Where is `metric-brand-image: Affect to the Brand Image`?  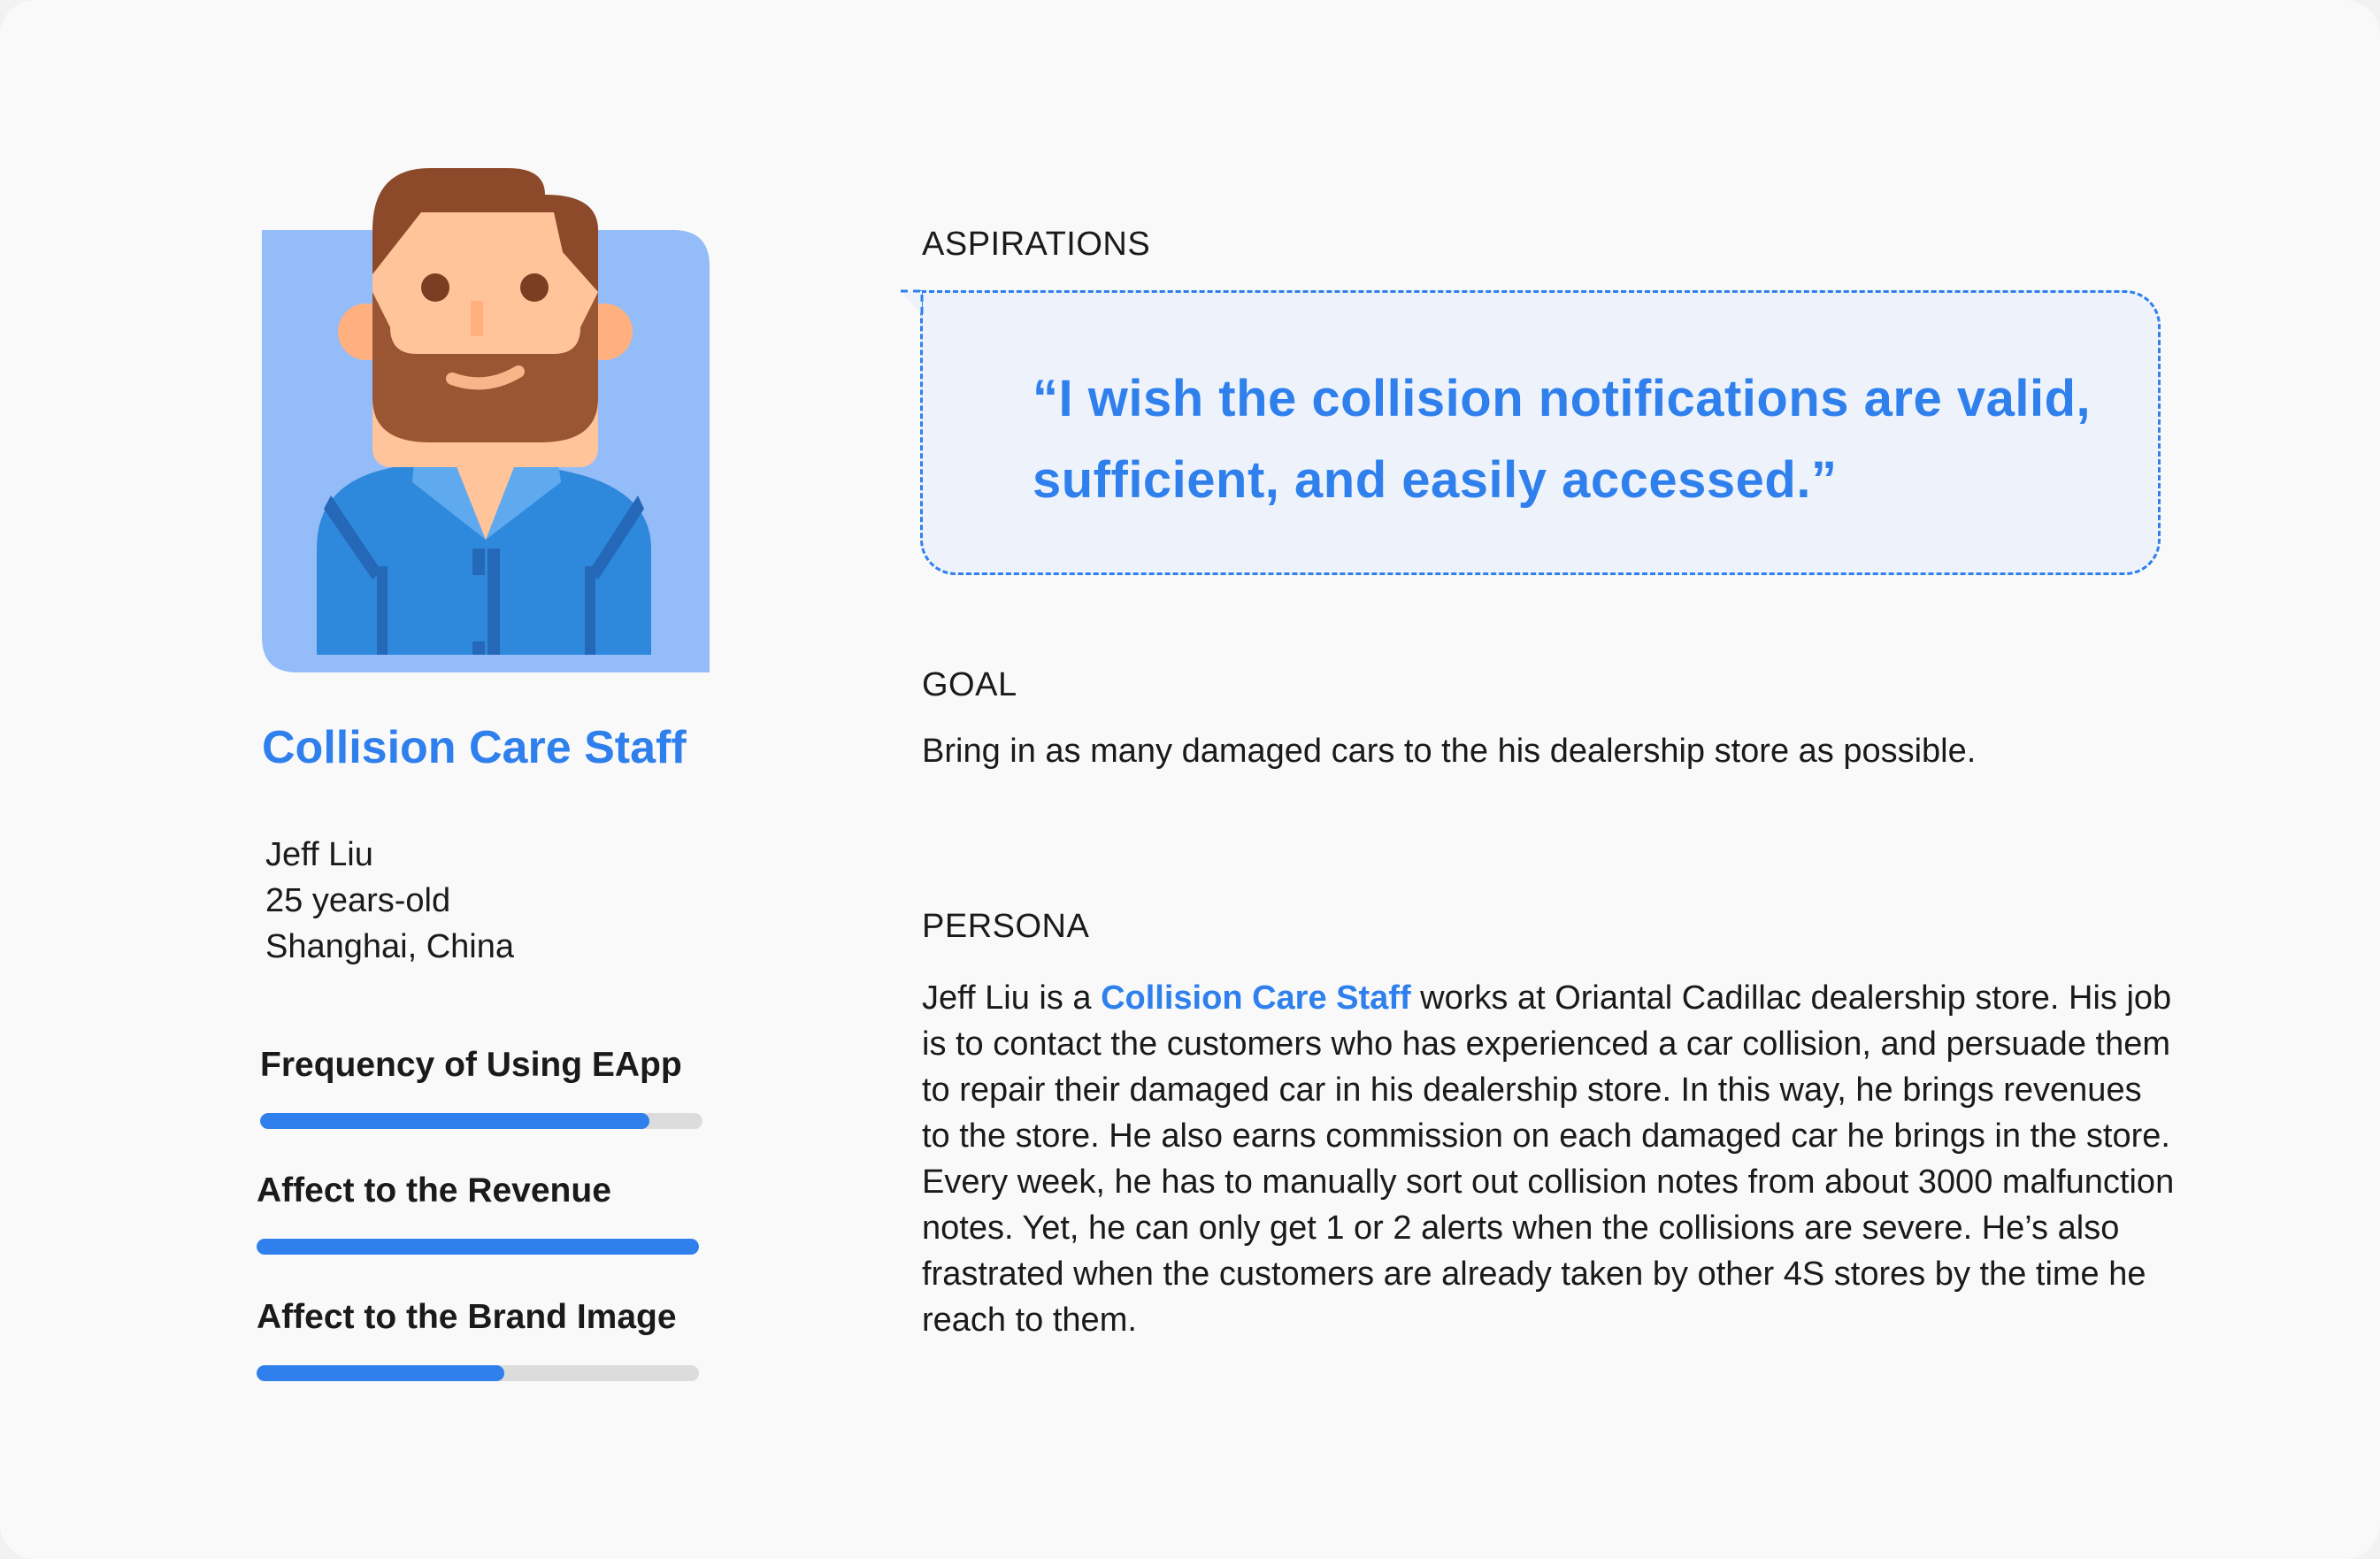 metric-brand-image: Affect to the Brand Image is located at coordinates (478, 1338).